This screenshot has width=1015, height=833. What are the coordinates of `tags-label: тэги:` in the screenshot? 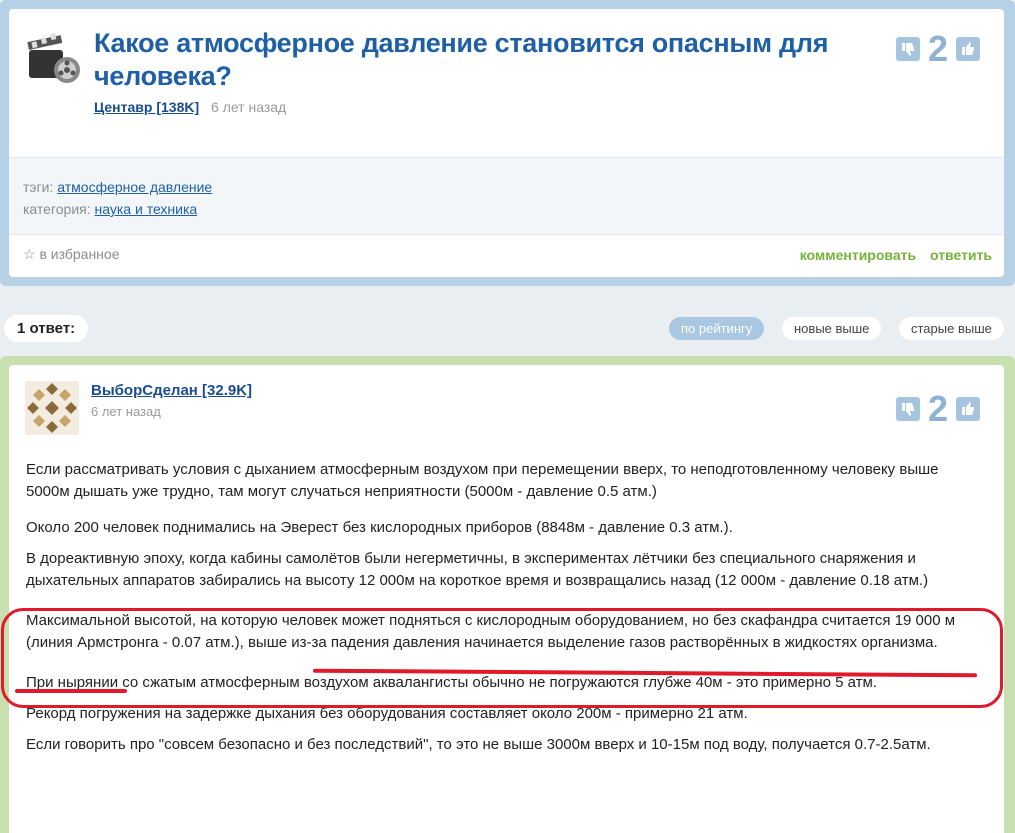 It's located at (38, 187).